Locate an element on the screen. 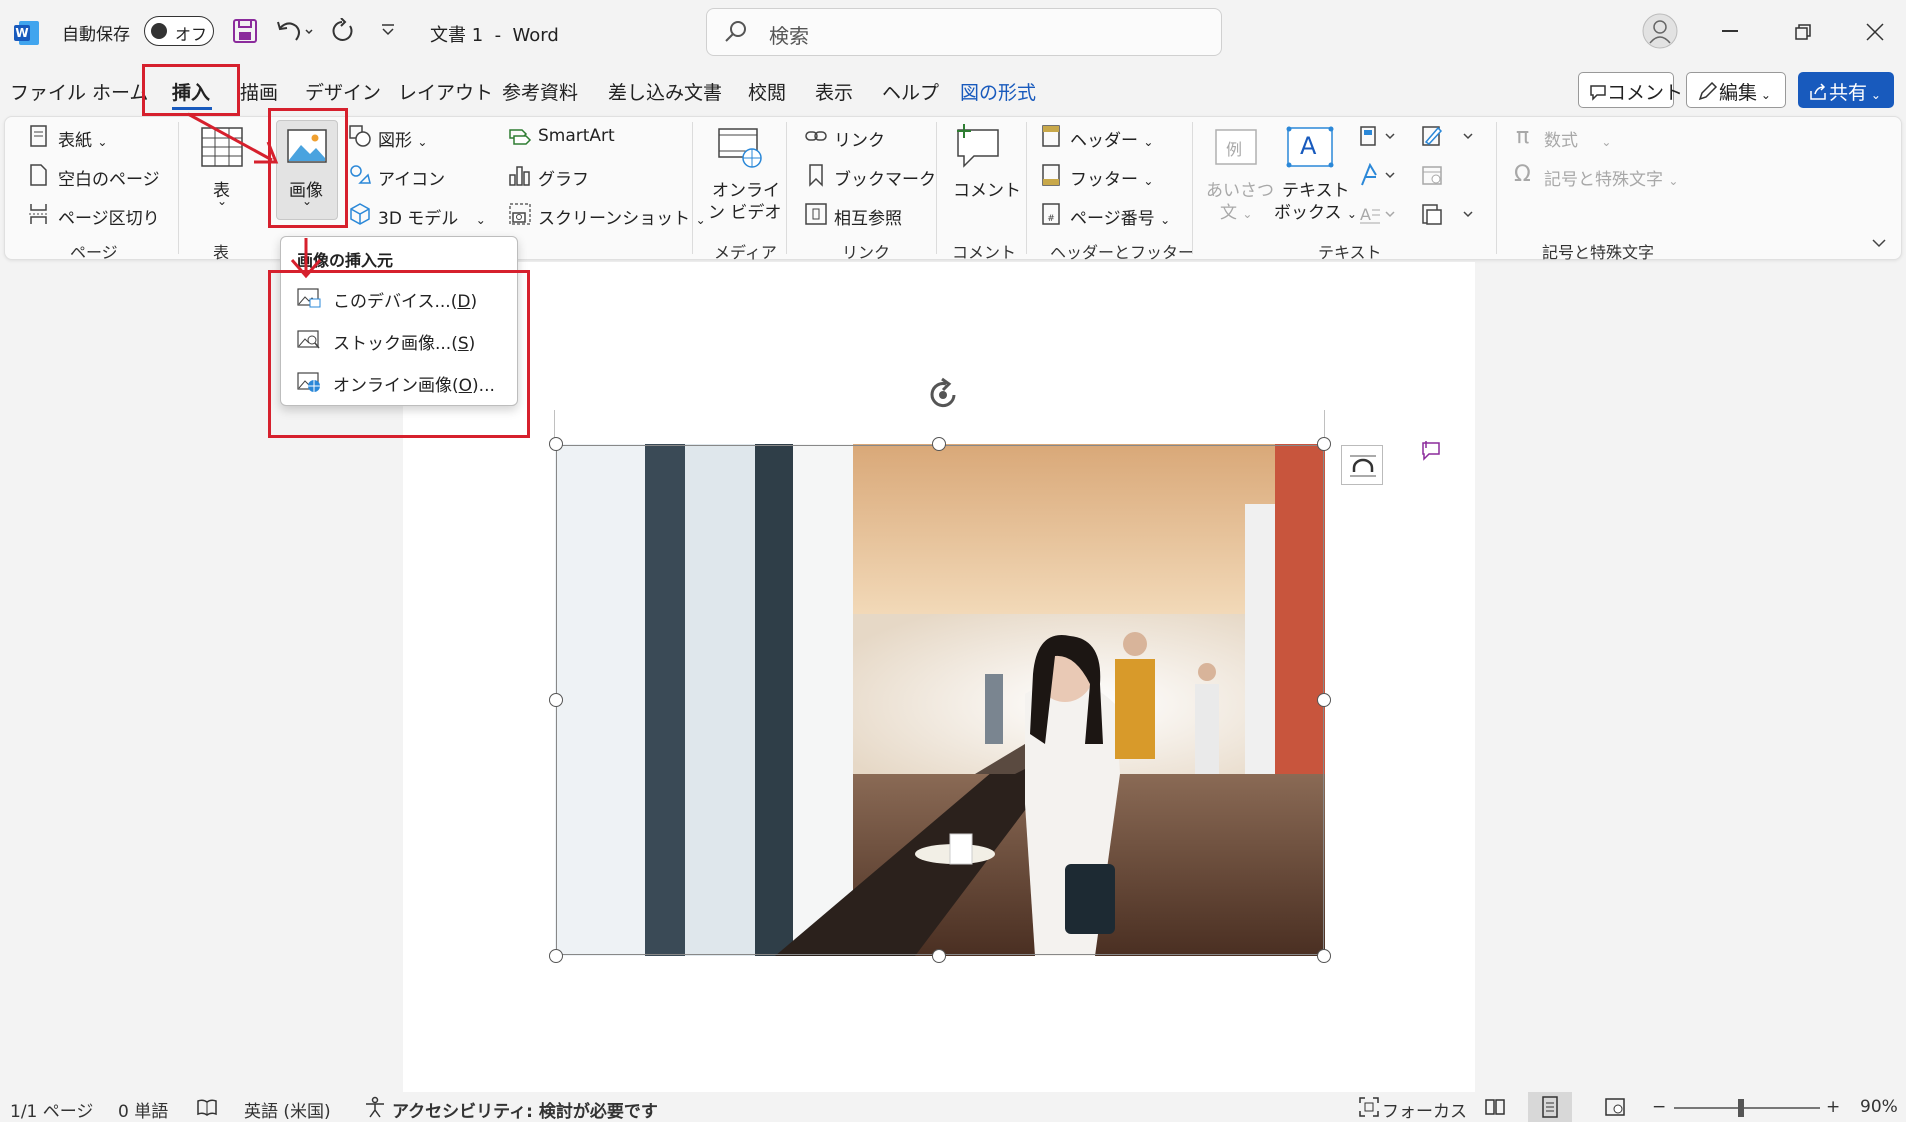  header-button: ヘッダー ⌄ is located at coordinates (1111, 138).